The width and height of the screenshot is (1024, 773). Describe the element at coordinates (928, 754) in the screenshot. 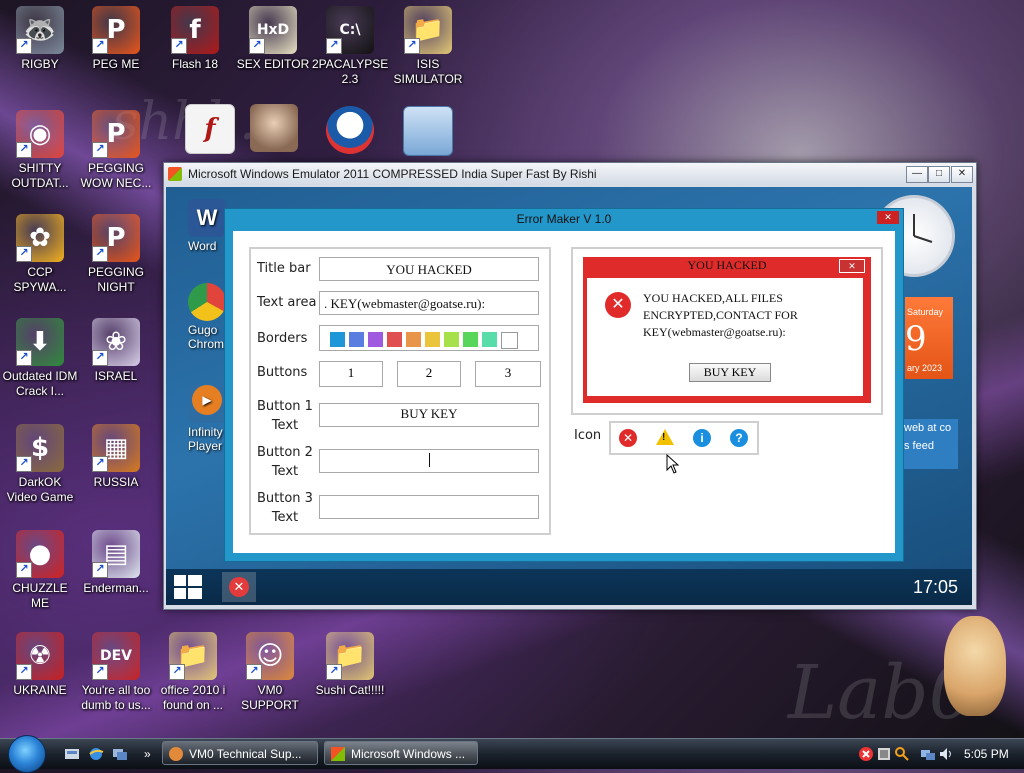

I see `network-icon` at that location.